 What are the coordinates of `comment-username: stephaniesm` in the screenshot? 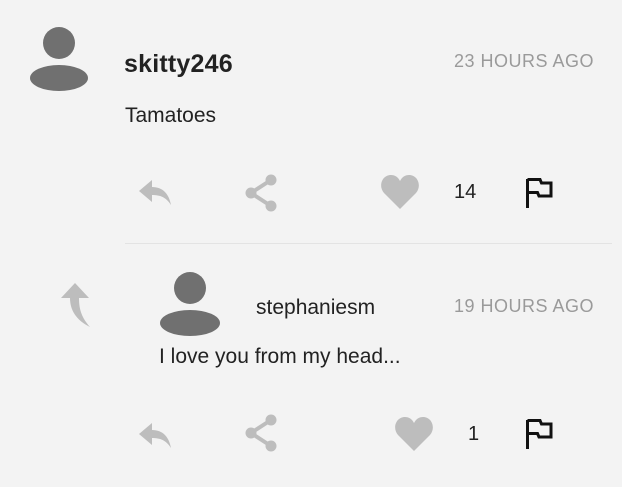 It's located at (315, 308).